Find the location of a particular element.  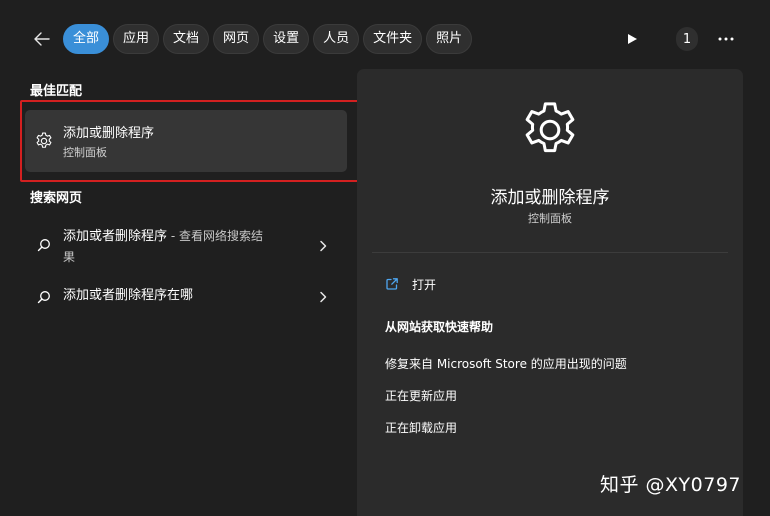

play-icon is located at coordinates (632, 39).